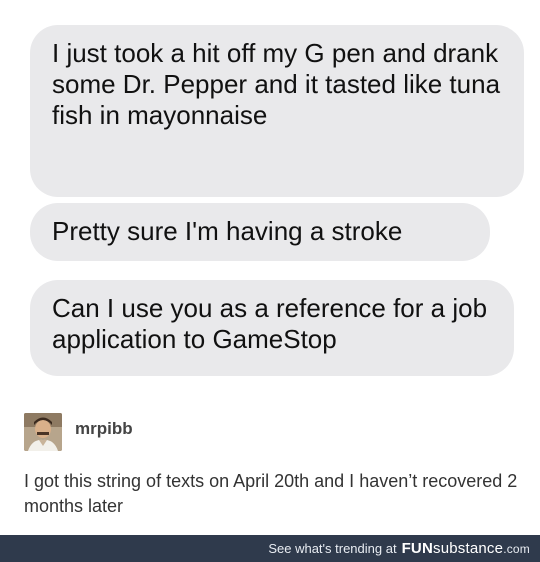  I want to click on footer-banner: See what's trending at FUNsubstance.com, so click(270, 548).